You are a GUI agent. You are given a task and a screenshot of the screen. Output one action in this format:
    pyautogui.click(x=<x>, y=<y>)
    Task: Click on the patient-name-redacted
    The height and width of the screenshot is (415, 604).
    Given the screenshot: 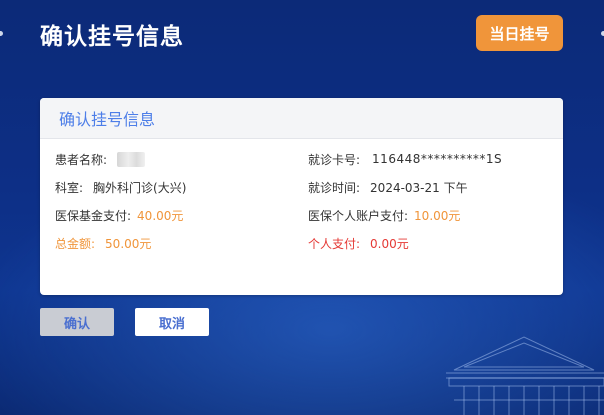 What is the action you would take?
    pyautogui.click(x=131, y=159)
    